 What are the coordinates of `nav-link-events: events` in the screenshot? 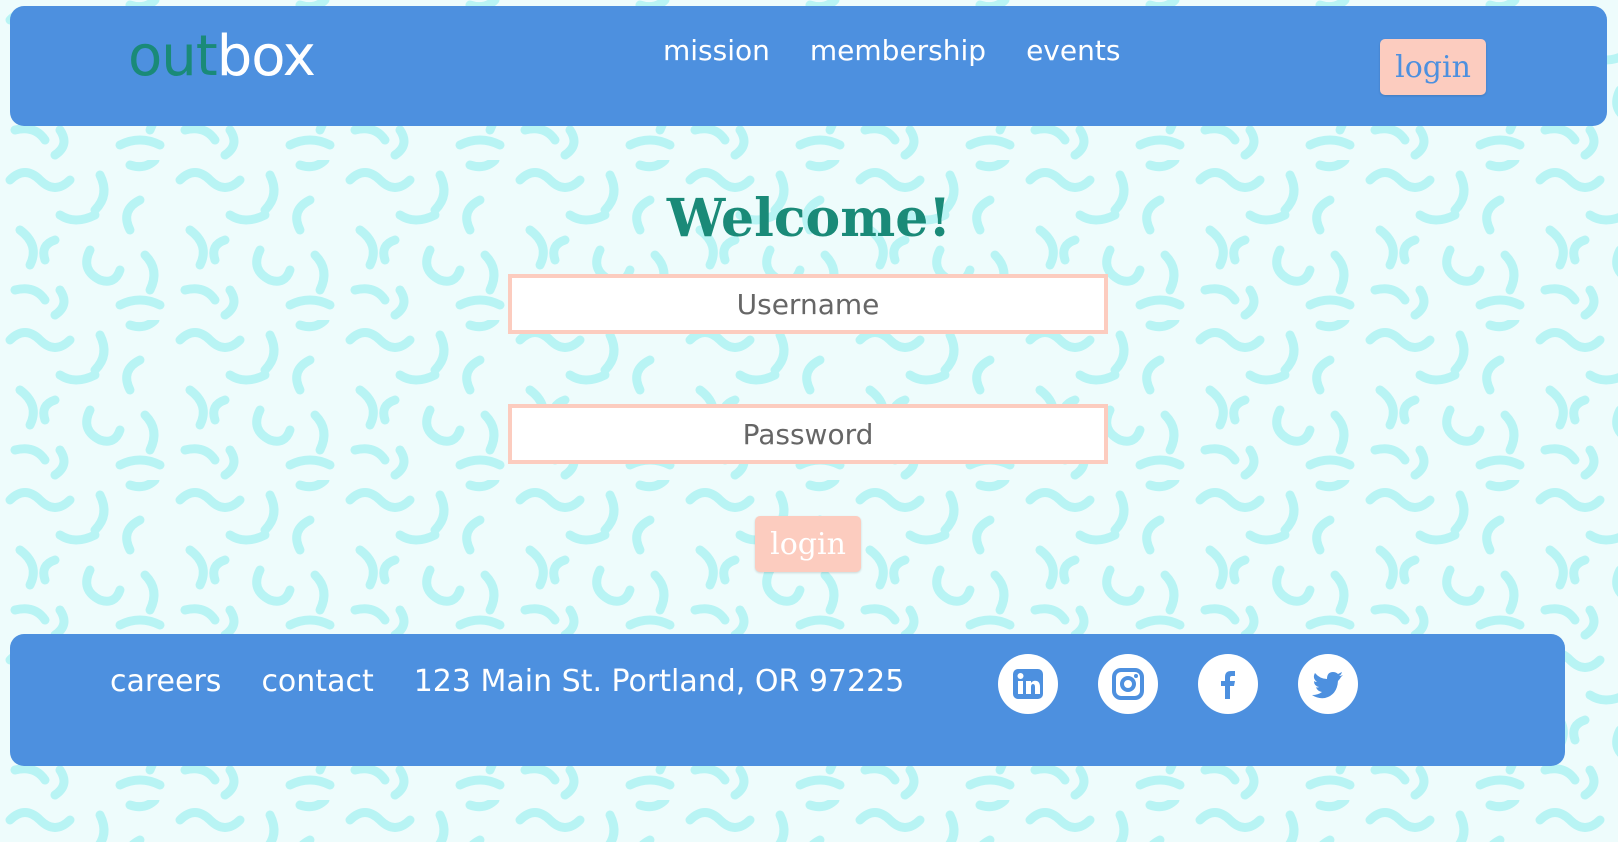 It's located at (1073, 50).